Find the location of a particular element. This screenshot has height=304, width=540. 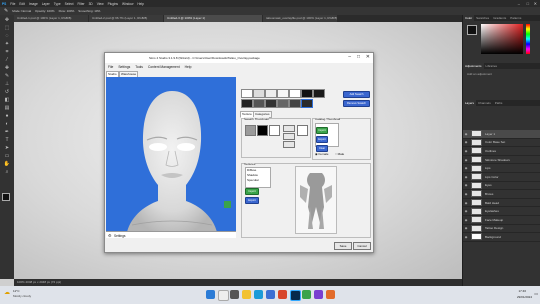

menu-edit: Edit is located at coordinates (22, 4).